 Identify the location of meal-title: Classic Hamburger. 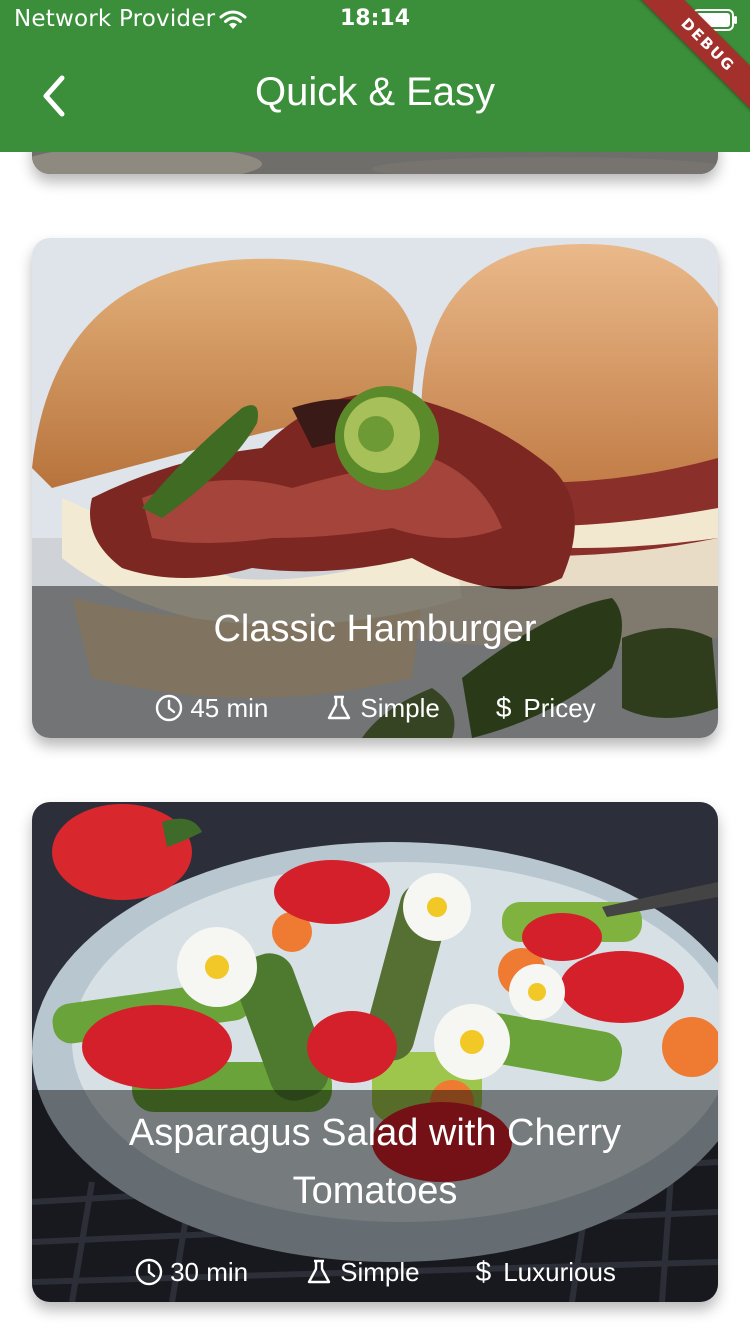
(375, 629).